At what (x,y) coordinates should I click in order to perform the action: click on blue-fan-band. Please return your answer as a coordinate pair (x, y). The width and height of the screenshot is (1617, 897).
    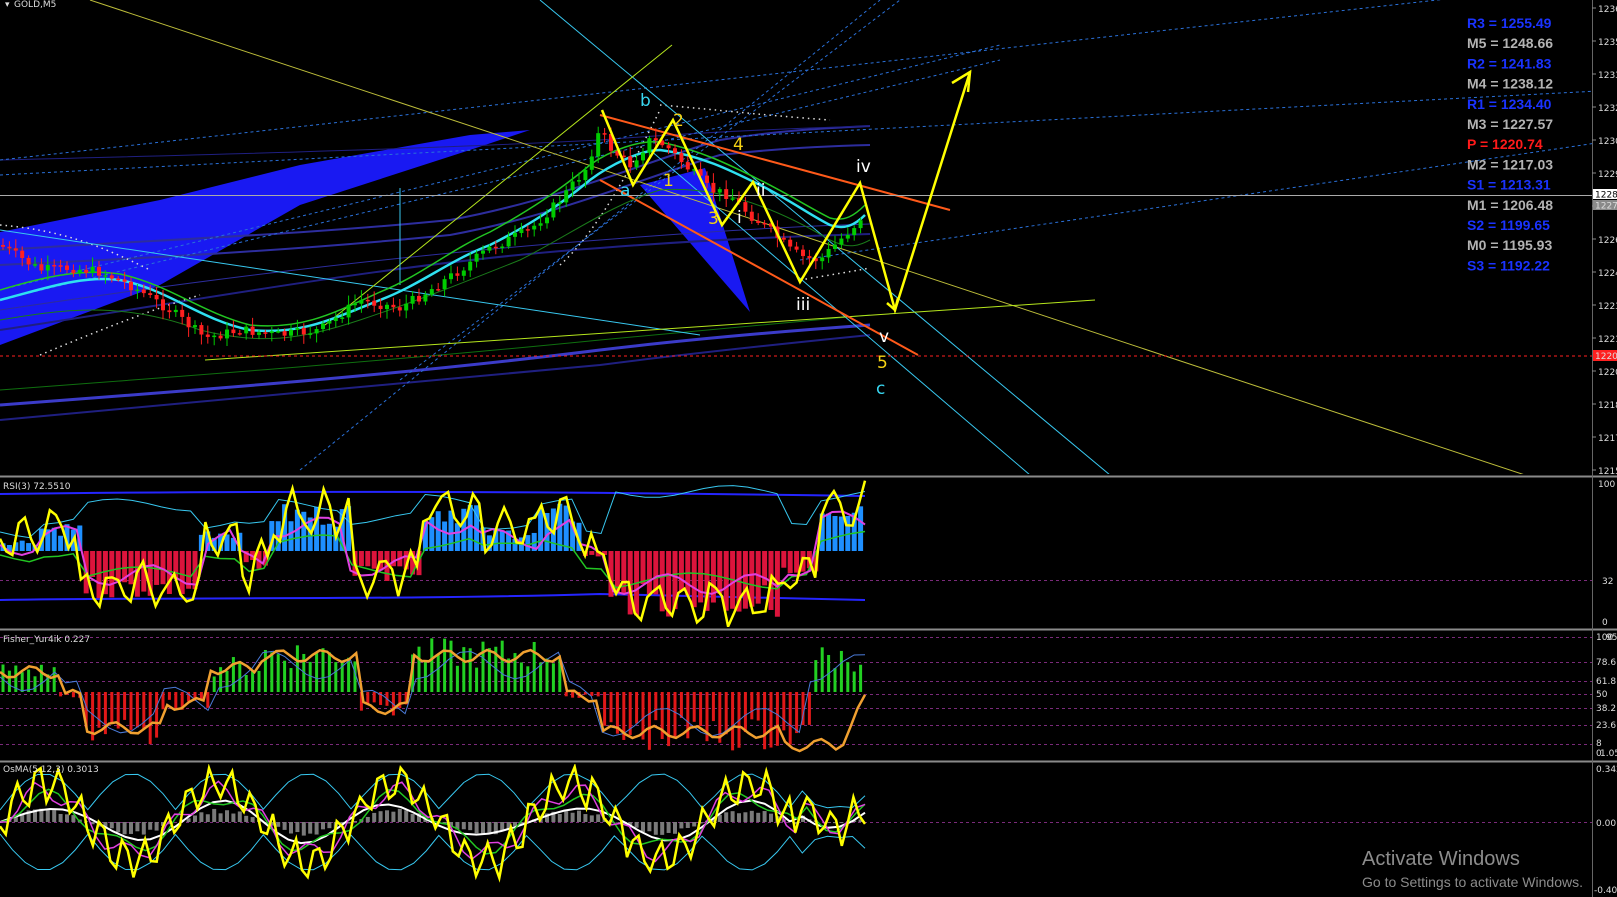
    Looking at the image, I should click on (265, 237).